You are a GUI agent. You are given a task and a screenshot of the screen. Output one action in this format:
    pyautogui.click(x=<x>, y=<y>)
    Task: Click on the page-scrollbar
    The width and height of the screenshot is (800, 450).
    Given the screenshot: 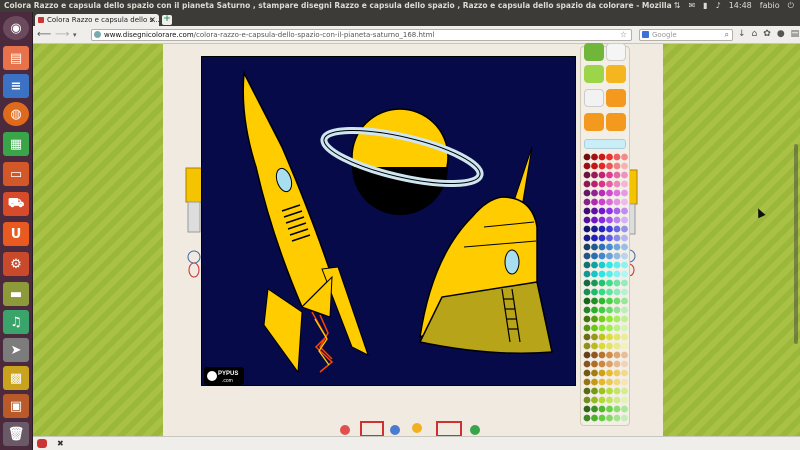 What is the action you would take?
    pyautogui.click(x=796, y=240)
    